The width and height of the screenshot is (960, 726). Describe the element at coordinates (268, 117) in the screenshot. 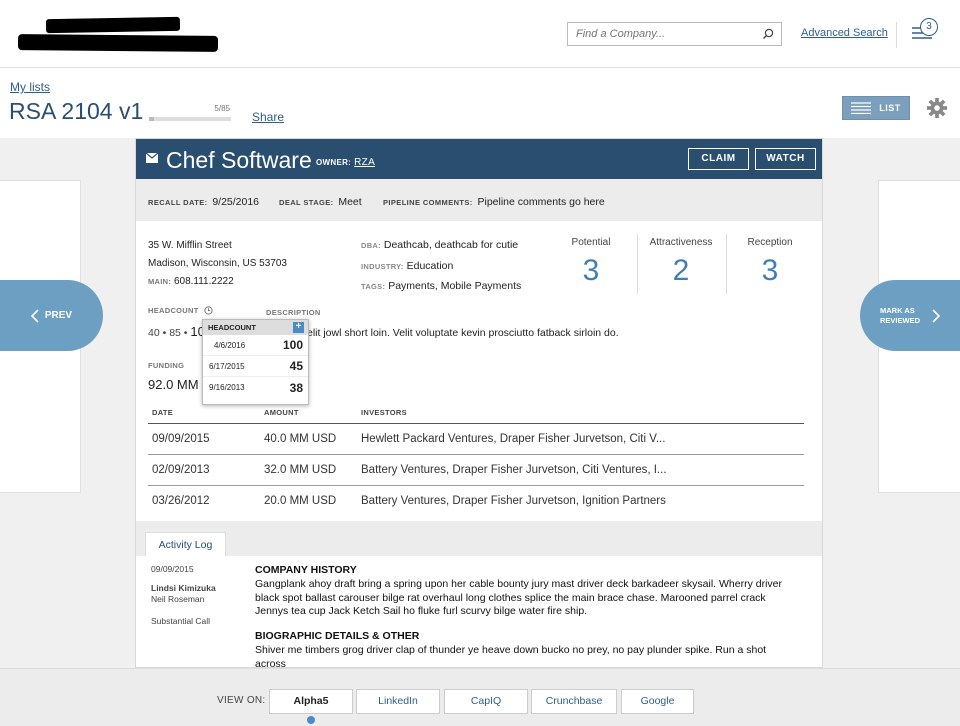

I see `share-link: Share` at that location.